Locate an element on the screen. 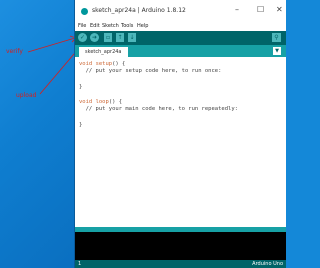 Image resolution: width=320 pixels, height=268 pixels. upload-button: ➜ is located at coordinates (94, 37).